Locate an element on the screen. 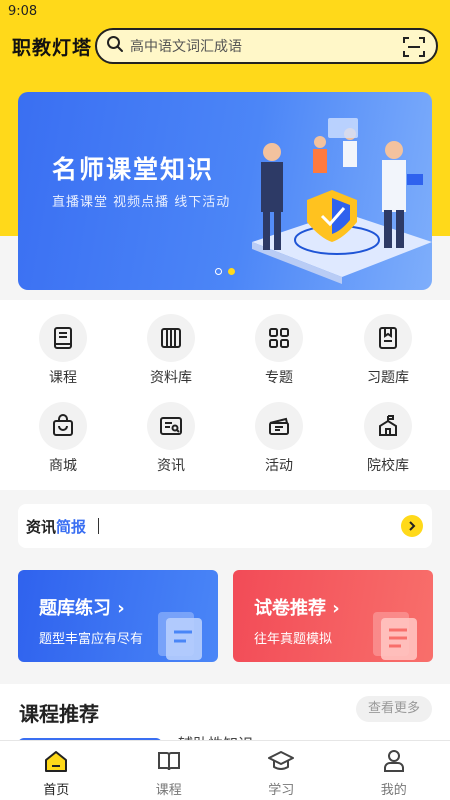  status-time: 9:08 is located at coordinates (23, 11).